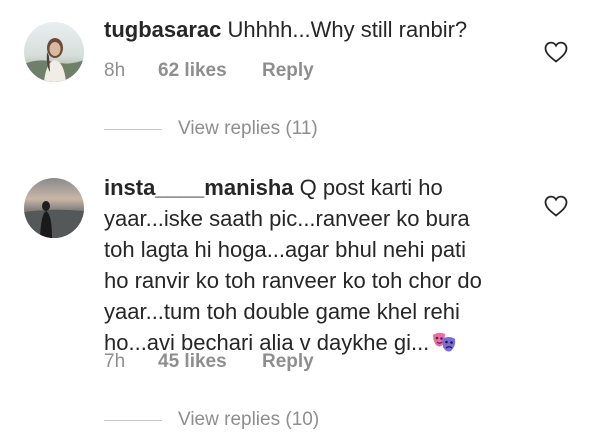 Image resolution: width=600 pixels, height=435 pixels. Describe the element at coordinates (249, 419) in the screenshot. I see `view-replies-label: View replies (10)` at that location.